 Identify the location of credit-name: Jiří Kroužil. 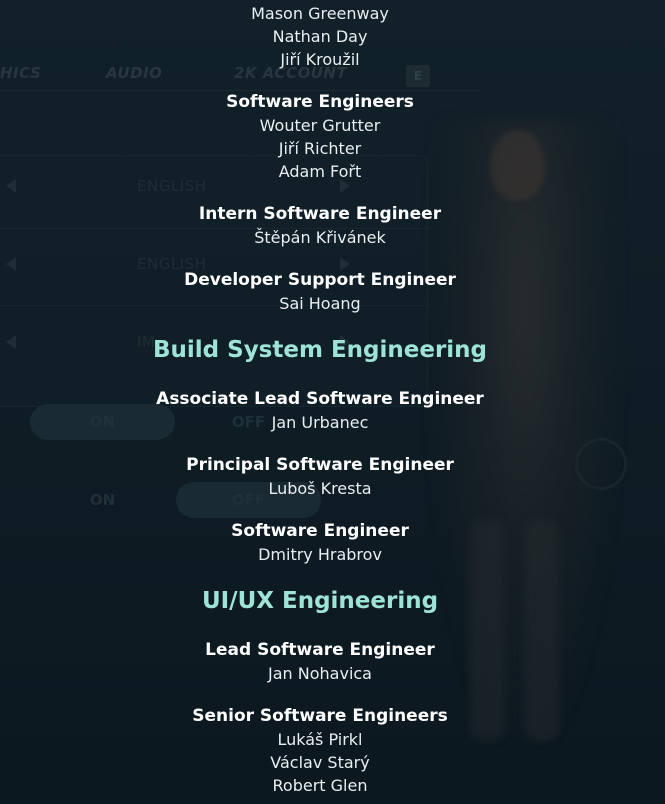
(320, 59).